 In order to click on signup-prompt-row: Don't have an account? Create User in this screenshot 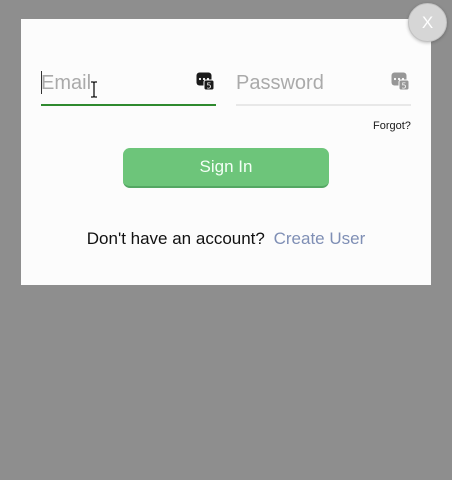, I will do `click(226, 239)`.